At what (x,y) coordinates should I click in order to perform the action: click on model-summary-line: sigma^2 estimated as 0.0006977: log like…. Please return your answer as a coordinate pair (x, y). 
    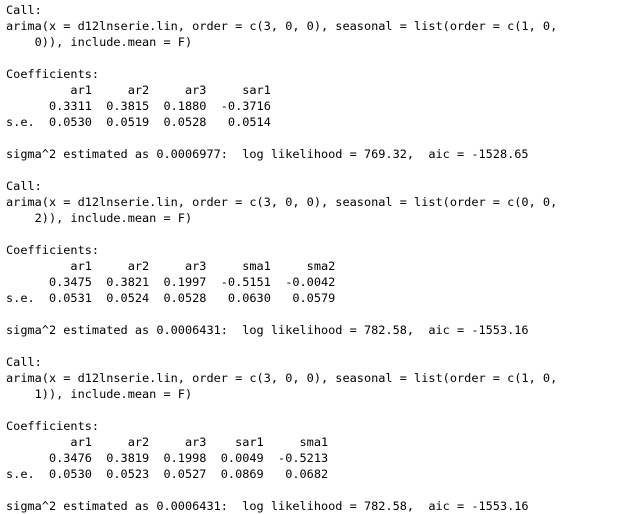
    Looking at the image, I should click on (267, 154).